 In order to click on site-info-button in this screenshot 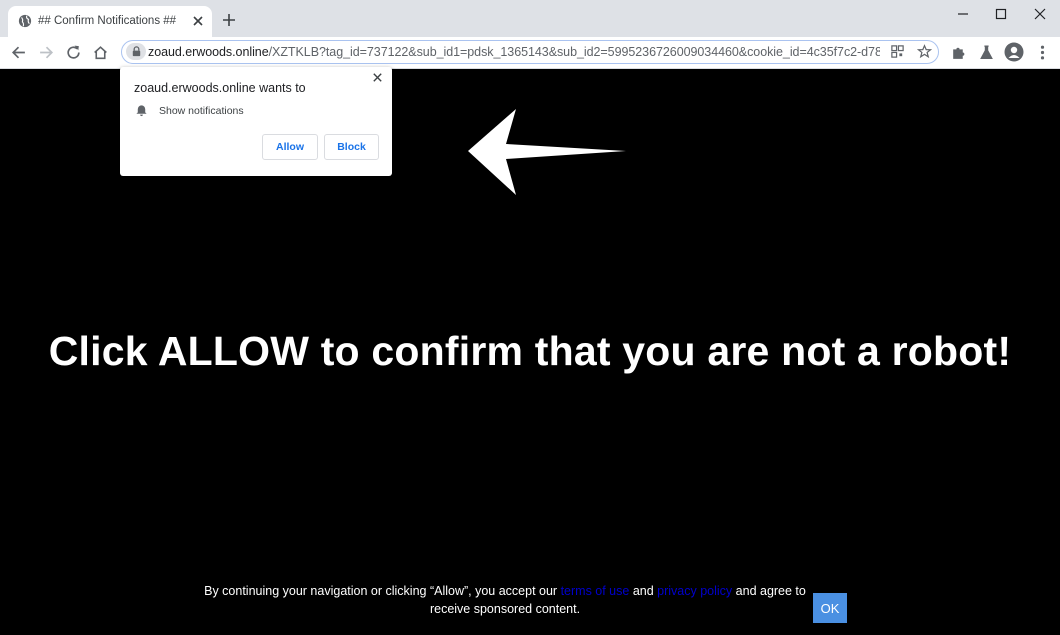, I will do `click(136, 51)`.